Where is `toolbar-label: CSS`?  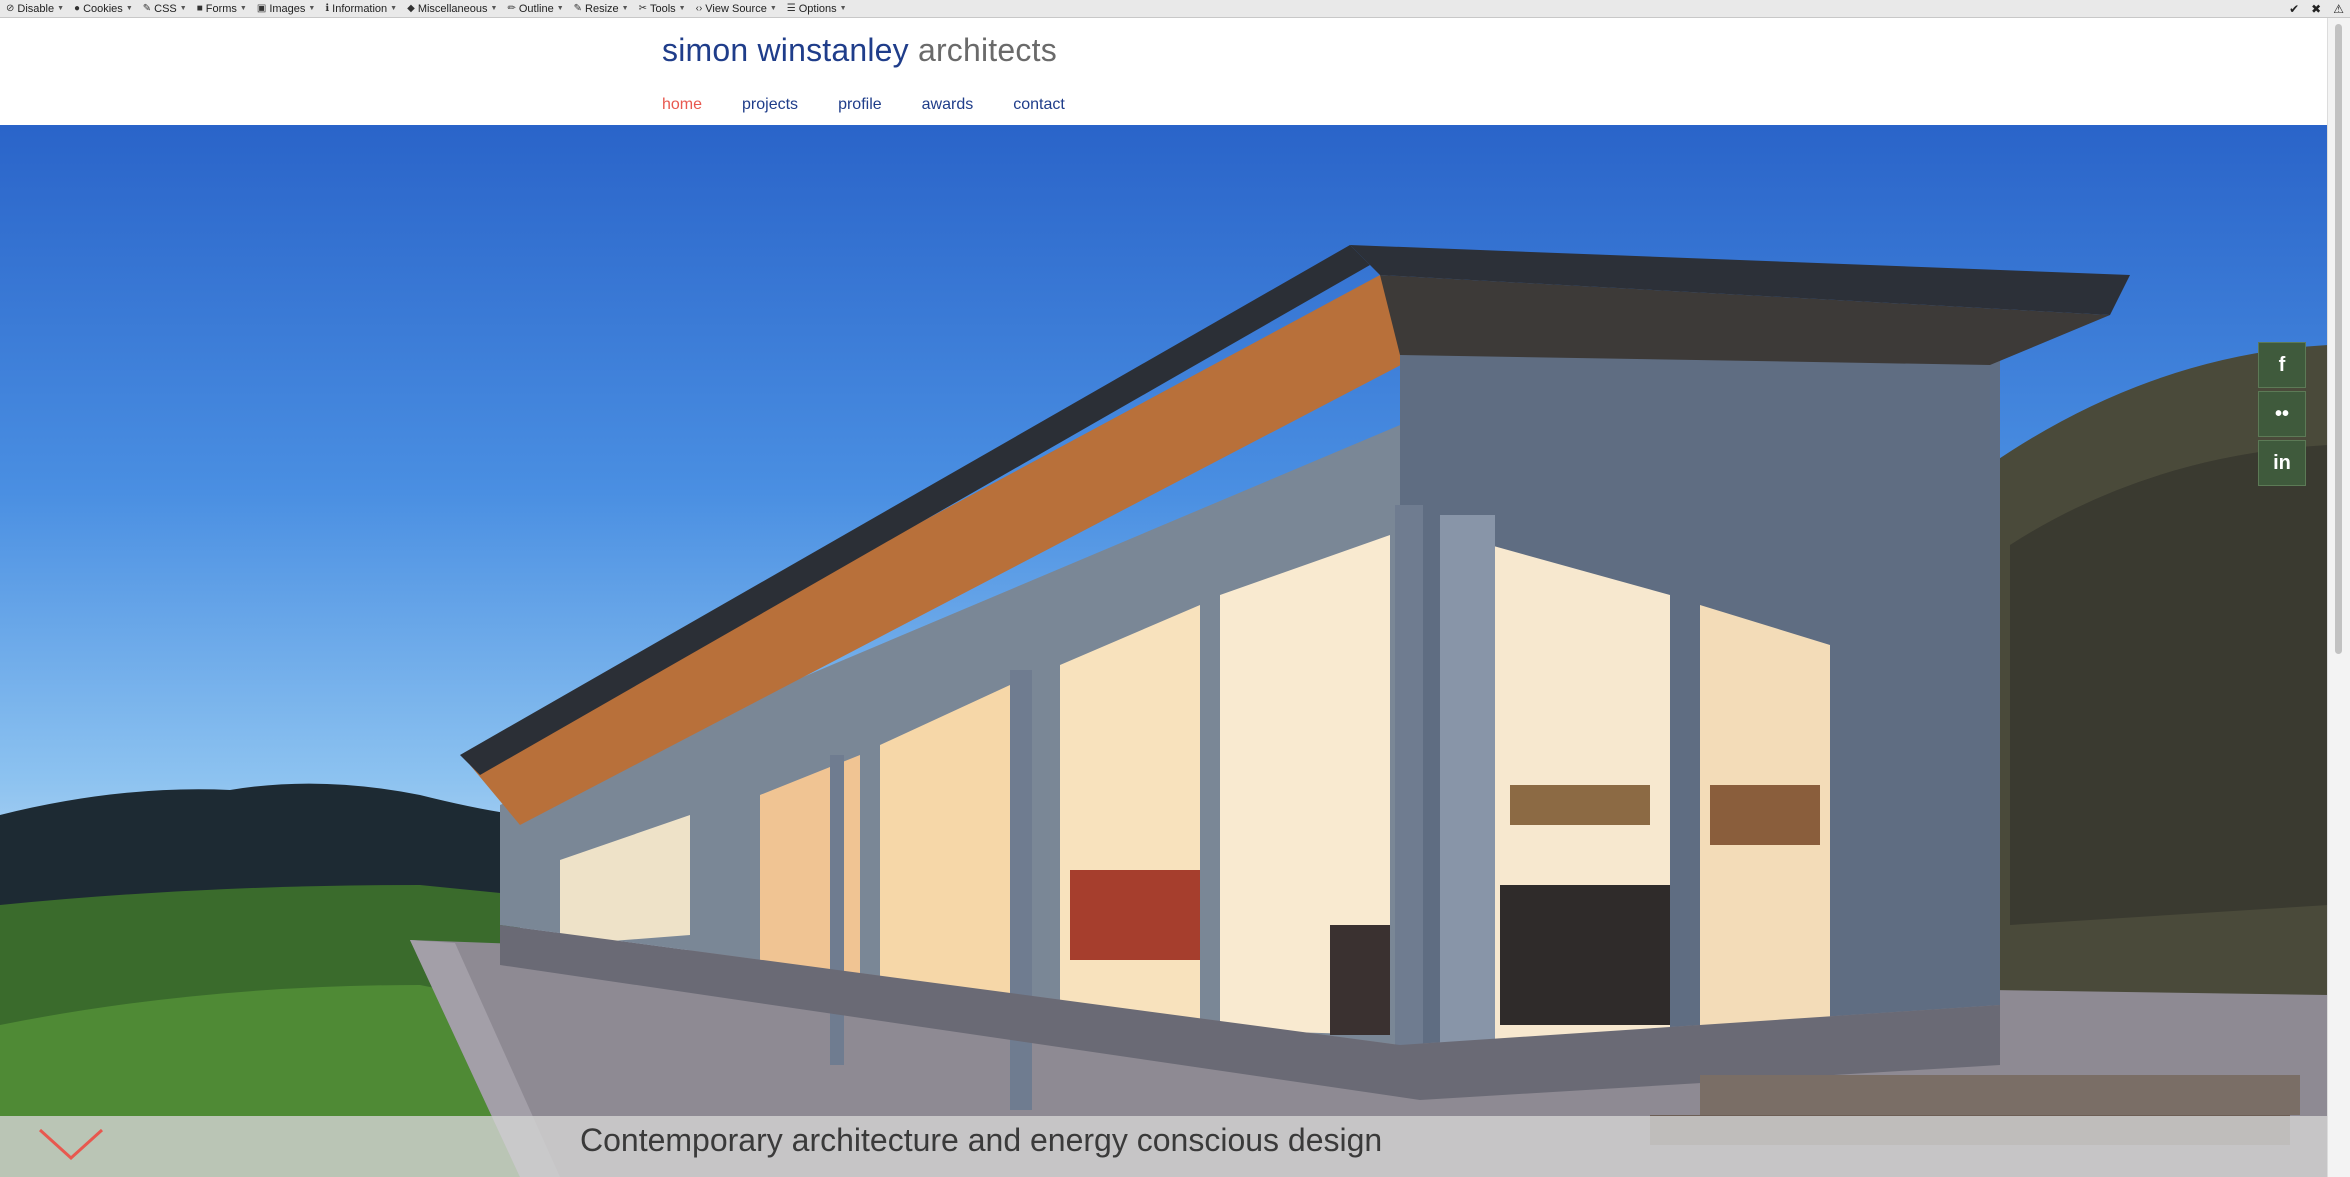
toolbar-label: CSS is located at coordinates (165, 8).